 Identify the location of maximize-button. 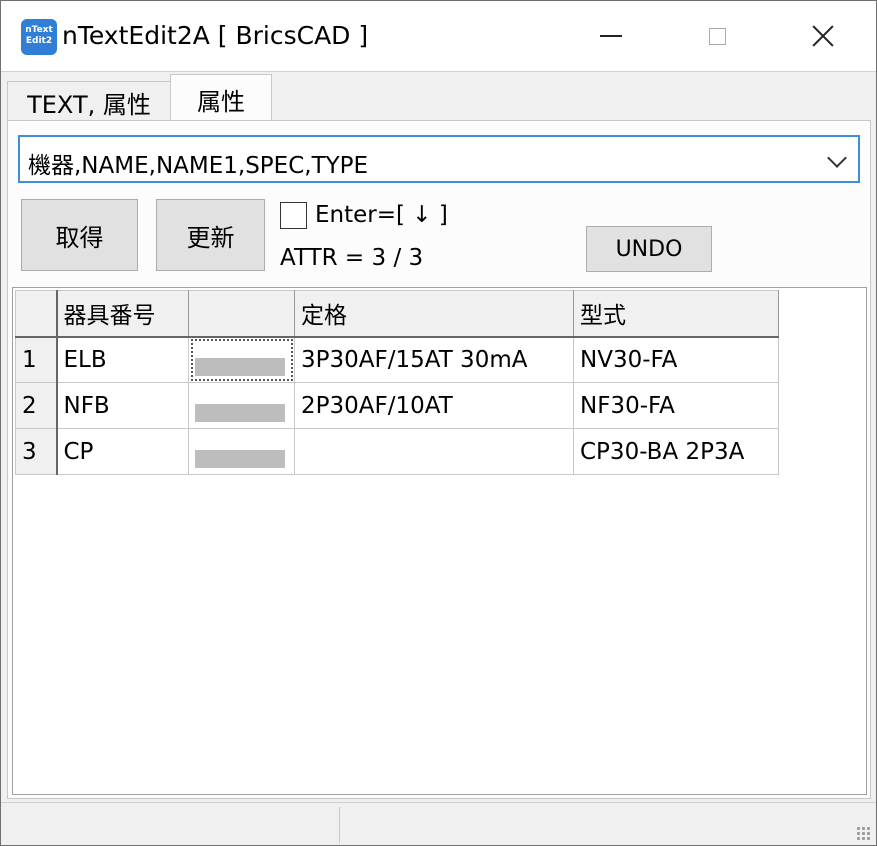
(717, 36).